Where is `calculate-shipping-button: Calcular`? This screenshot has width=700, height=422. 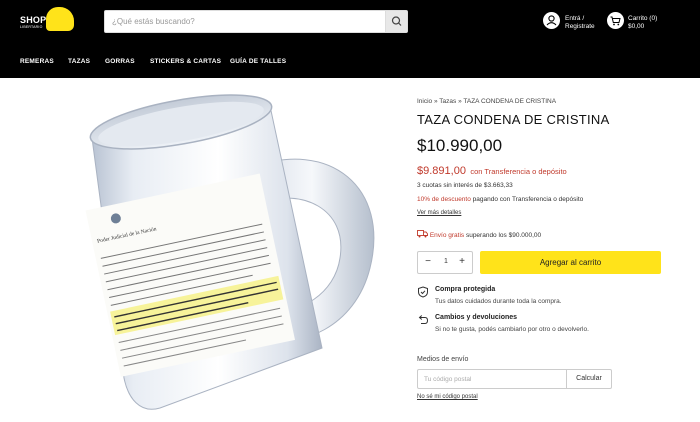 calculate-shipping-button: Calcular is located at coordinates (589, 379).